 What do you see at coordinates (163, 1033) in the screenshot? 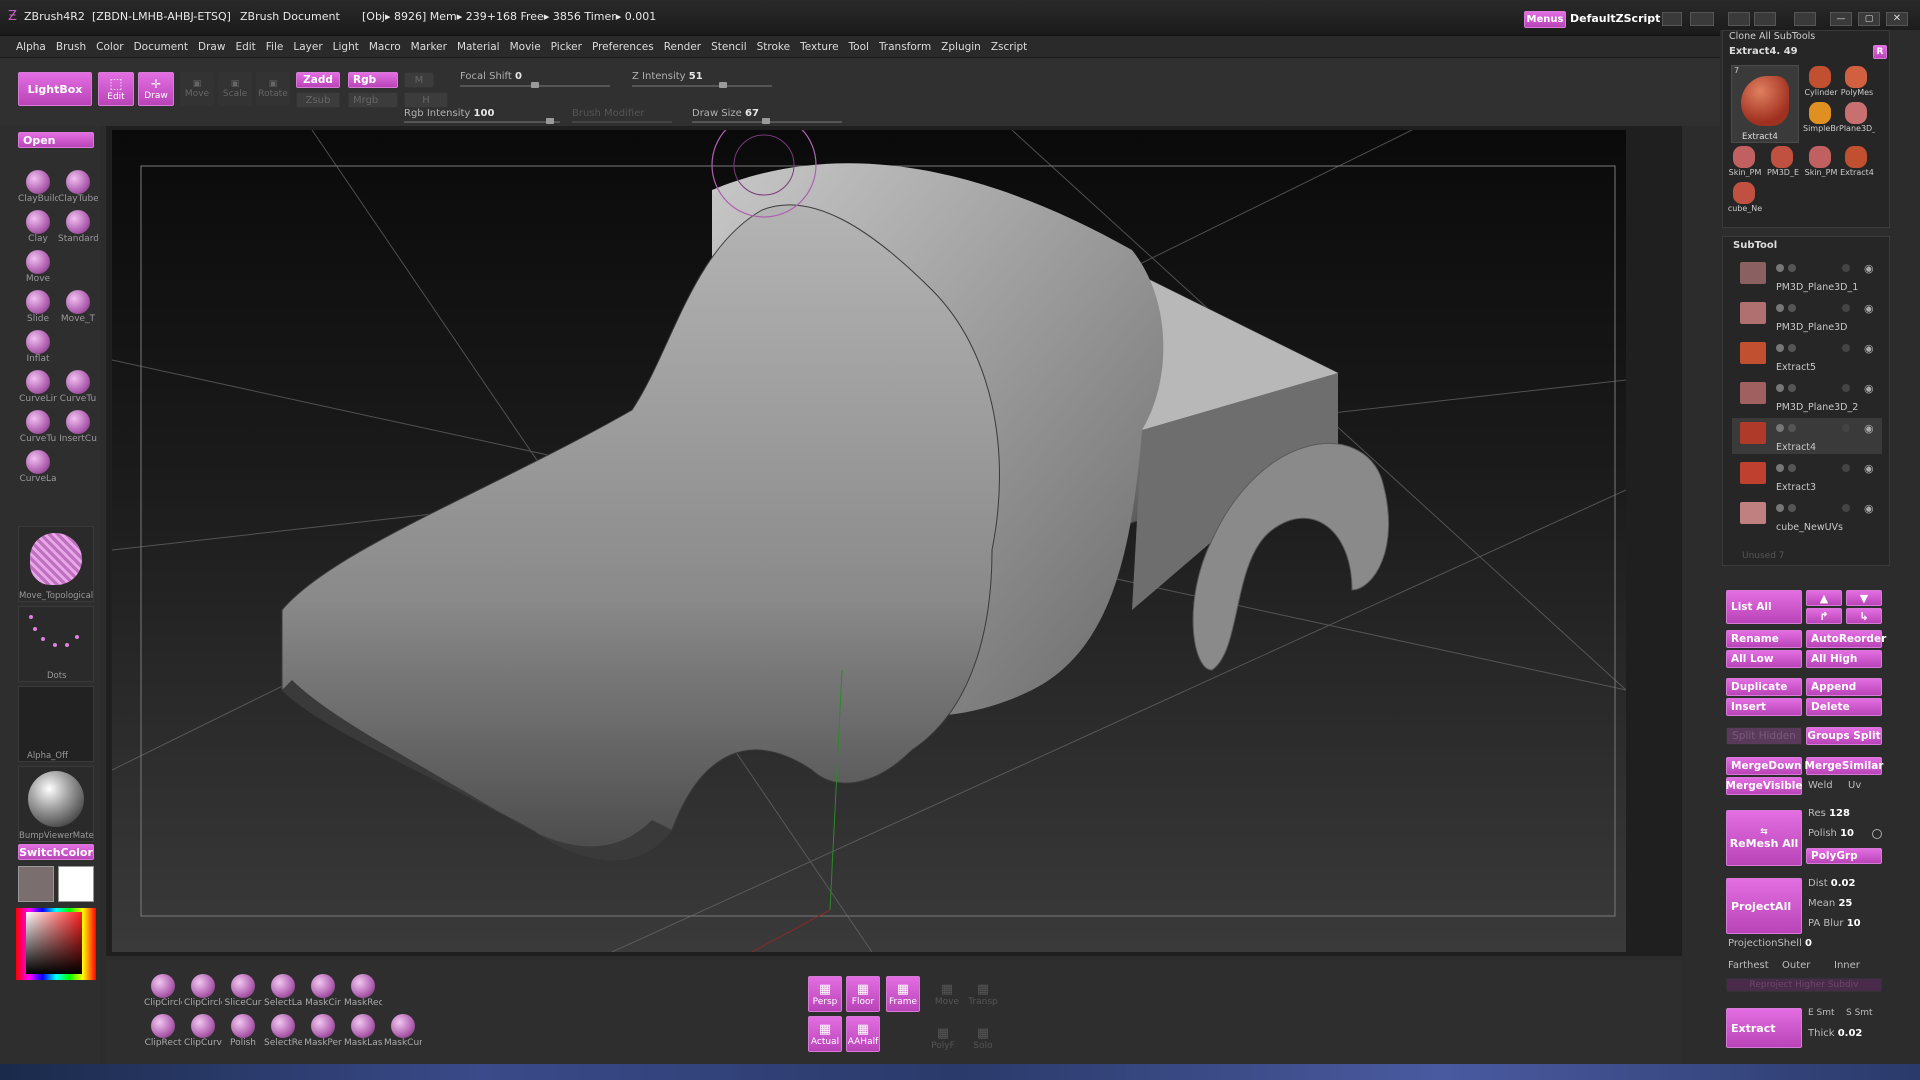
I see `bottom-tool-6: ClipRect` at bounding box center [163, 1033].